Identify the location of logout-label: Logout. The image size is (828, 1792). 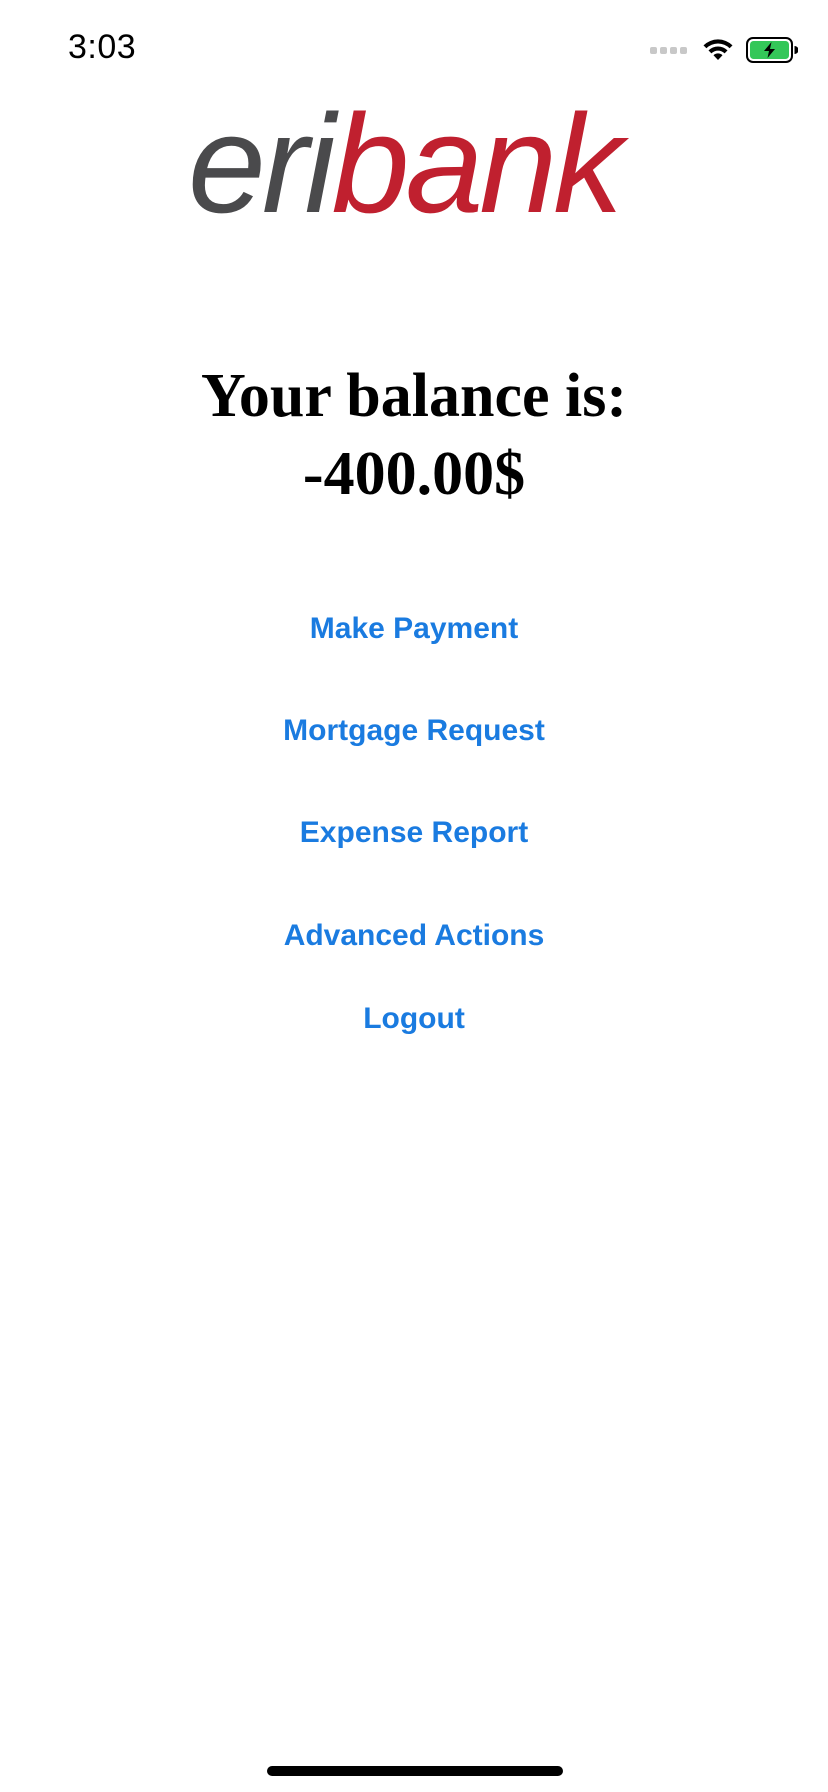
(414, 1018).